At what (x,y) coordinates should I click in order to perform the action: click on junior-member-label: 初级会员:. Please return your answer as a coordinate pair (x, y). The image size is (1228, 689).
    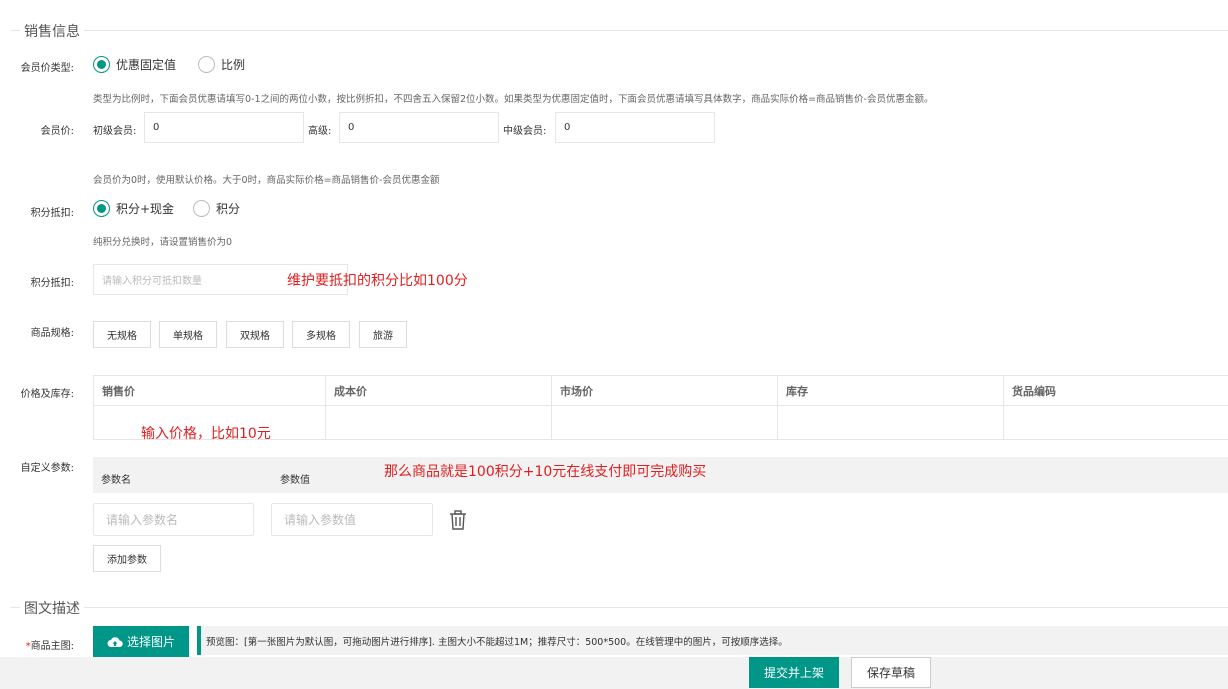
    Looking at the image, I should click on (115, 131).